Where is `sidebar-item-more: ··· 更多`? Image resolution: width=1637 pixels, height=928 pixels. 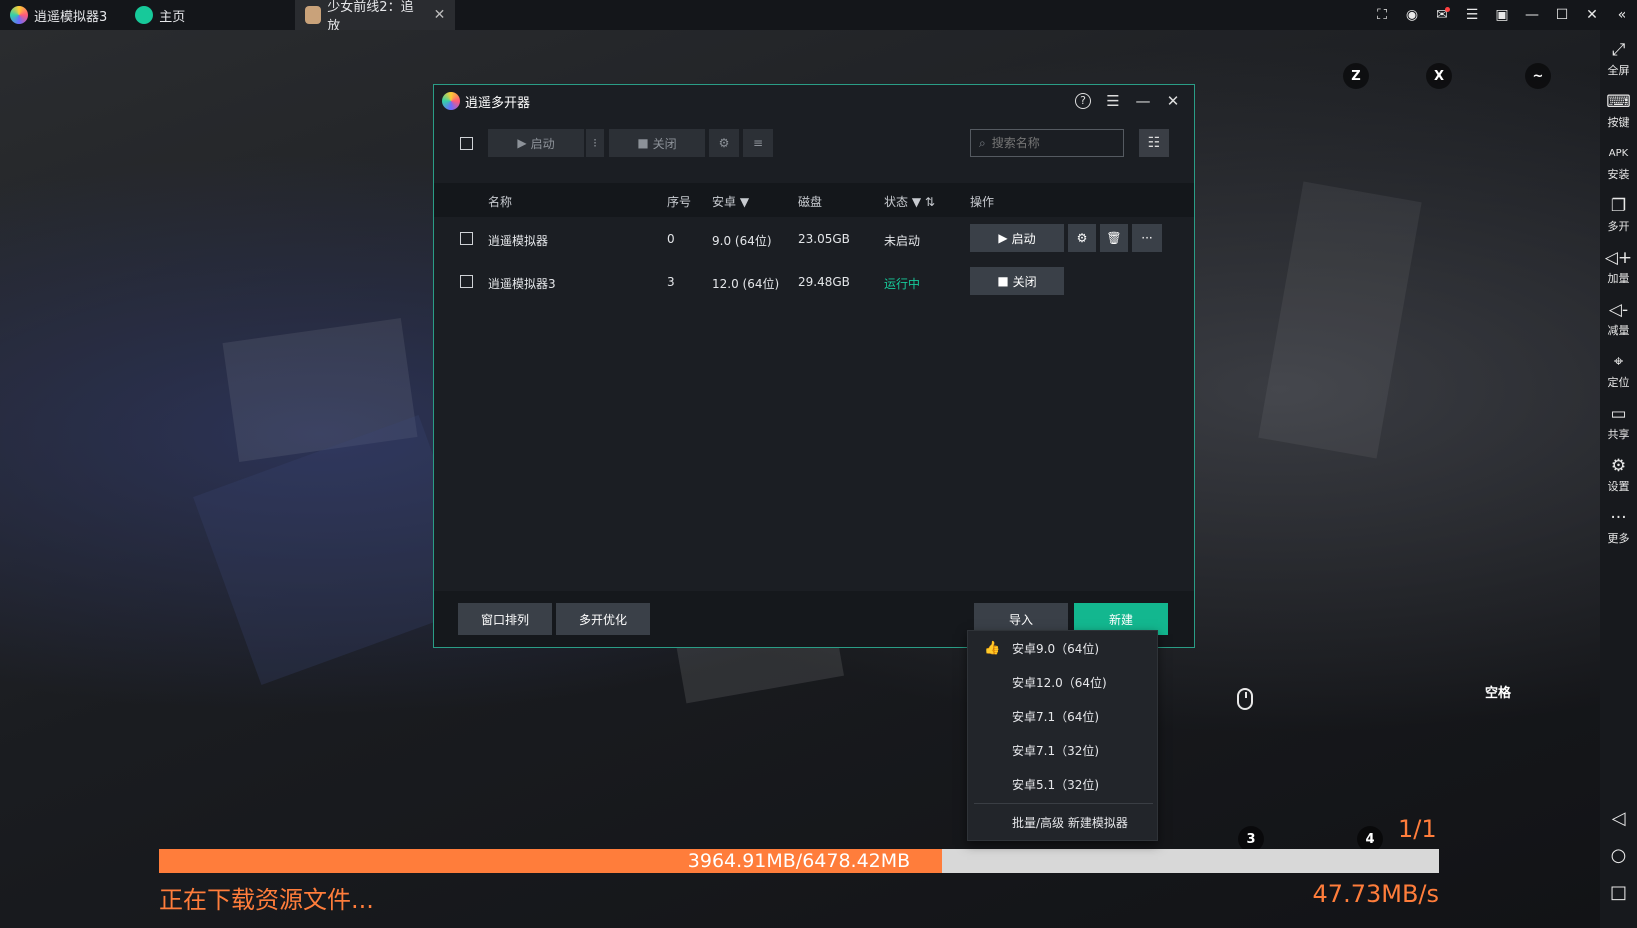 sidebar-item-more: ··· 更多 is located at coordinates (1618, 527).